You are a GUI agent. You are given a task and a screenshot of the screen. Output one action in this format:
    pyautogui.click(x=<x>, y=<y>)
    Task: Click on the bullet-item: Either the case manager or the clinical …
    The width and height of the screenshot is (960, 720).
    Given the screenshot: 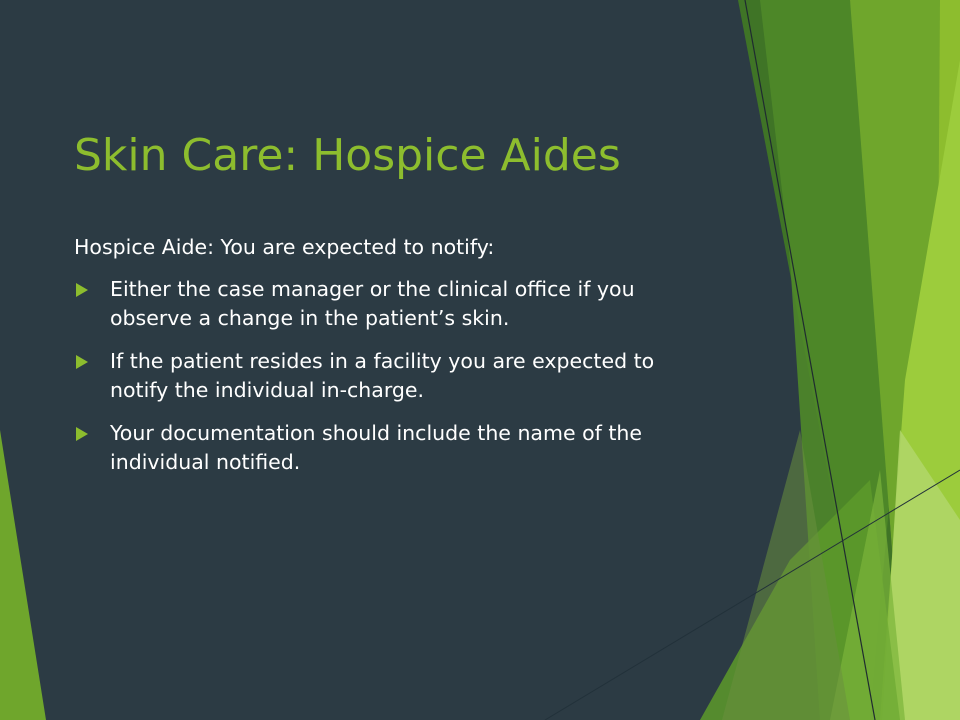 What is the action you would take?
    pyautogui.click(x=394, y=304)
    